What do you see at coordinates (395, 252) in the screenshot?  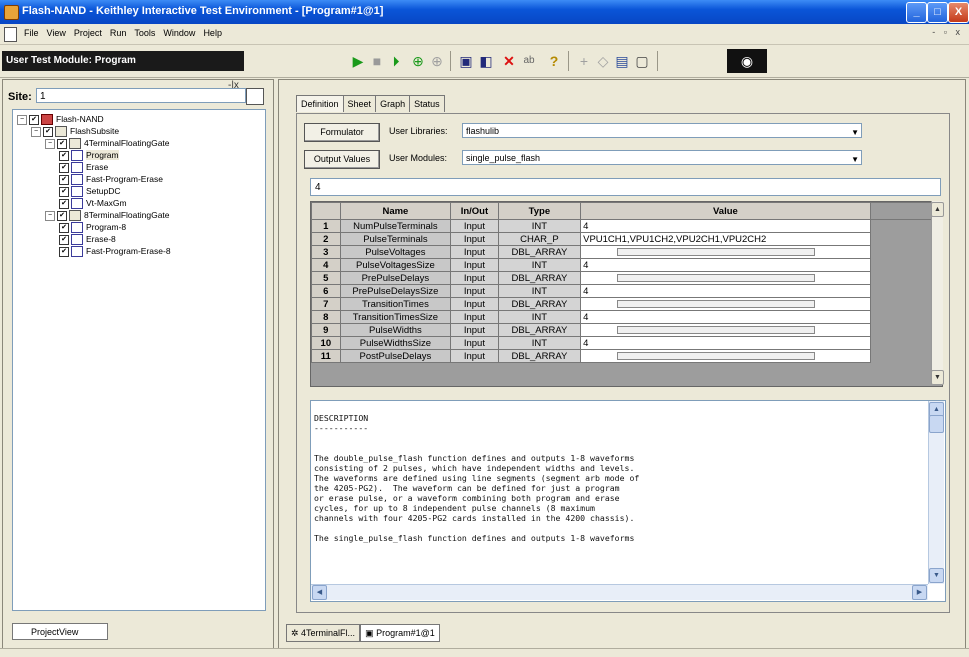 I see `name-cell: PulseVoltages` at bounding box center [395, 252].